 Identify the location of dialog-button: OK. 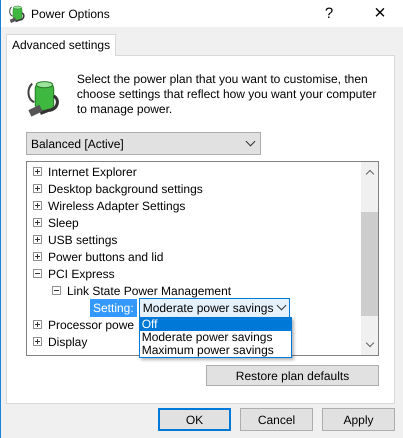
(194, 419).